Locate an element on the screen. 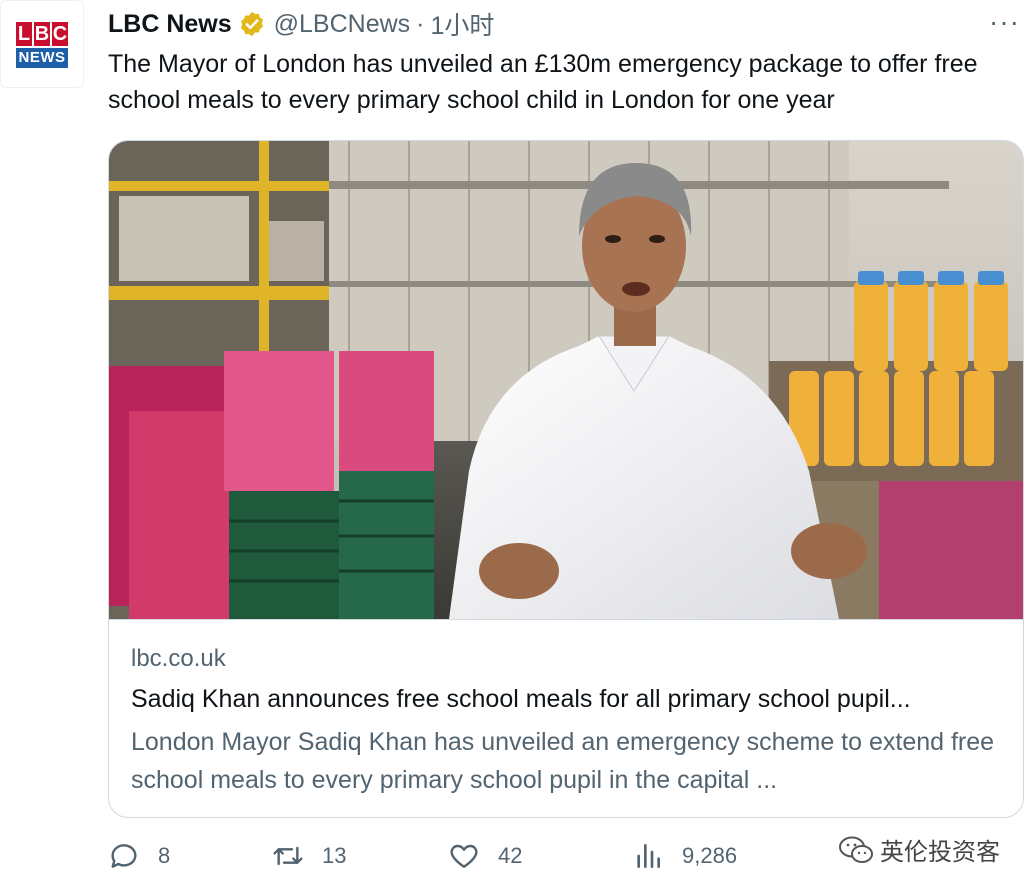  retweet-button: 13 is located at coordinates (309, 856).